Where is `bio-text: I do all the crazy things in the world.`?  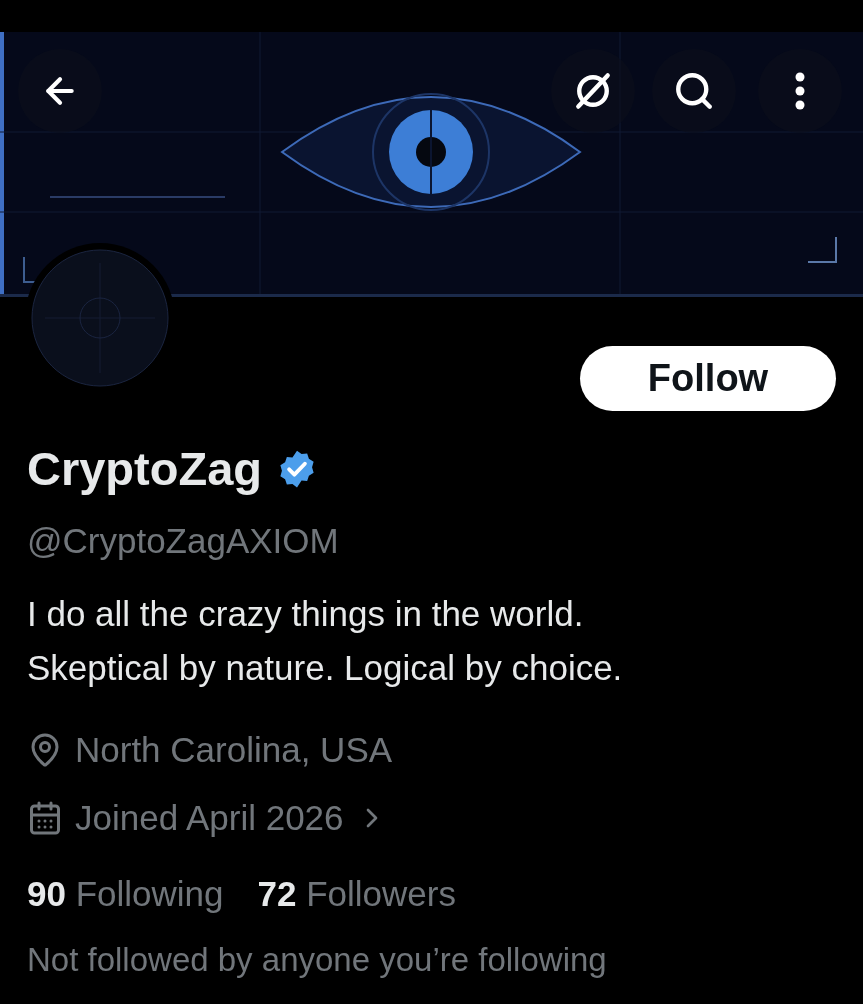
bio-text: I do all the crazy things in the world. is located at coordinates (306, 614).